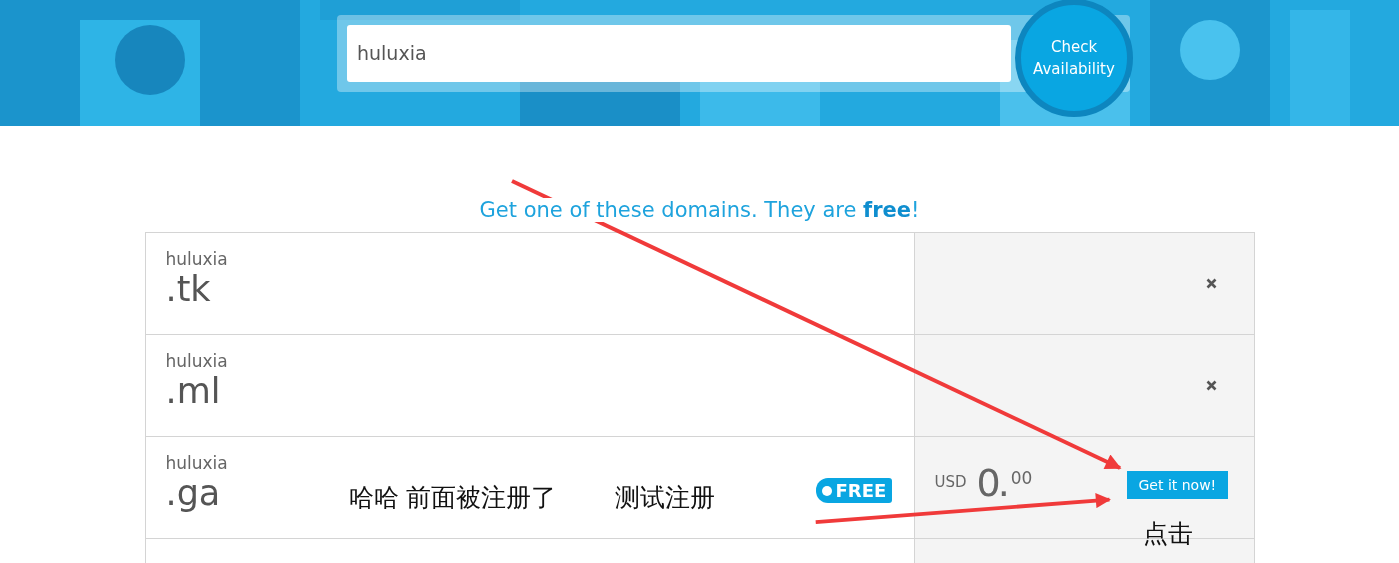 Image resolution: width=1399 pixels, height=563 pixels. What do you see at coordinates (950, 482) in the screenshot?
I see `currency: USD` at bounding box center [950, 482].